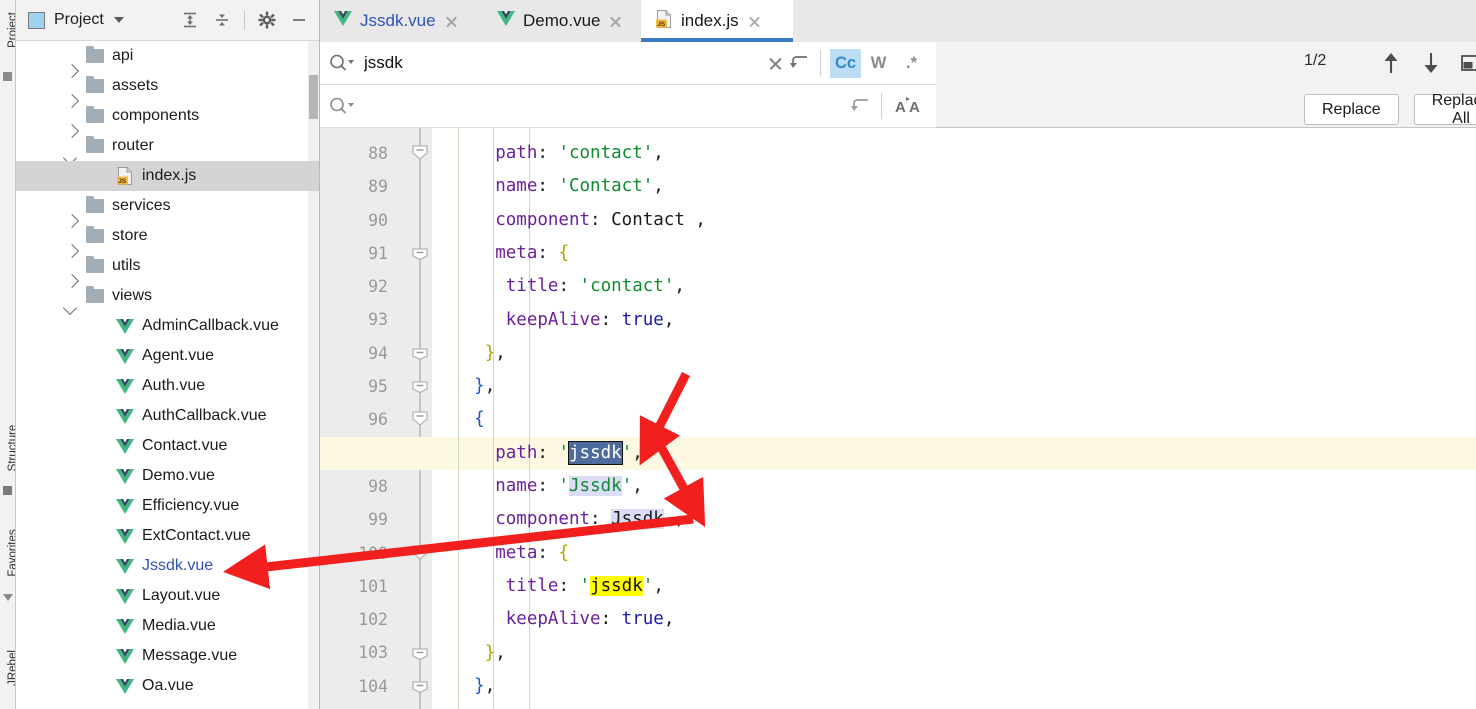 This screenshot has width=1476, height=709. What do you see at coordinates (167, 120) in the screenshot?
I see `tree-item-components: components` at bounding box center [167, 120].